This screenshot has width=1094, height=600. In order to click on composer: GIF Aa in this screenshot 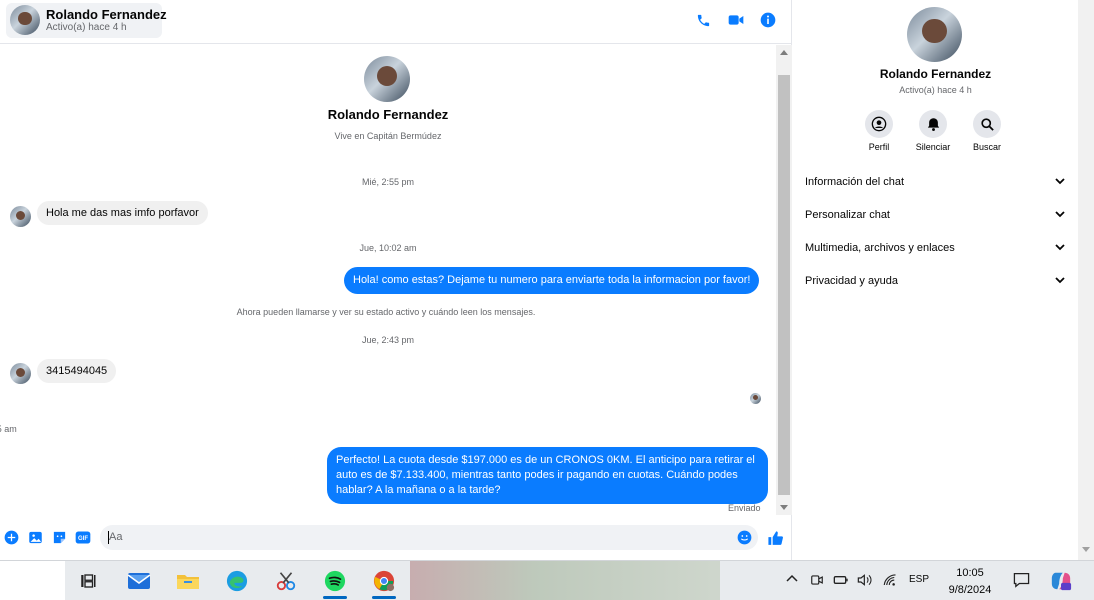, I will do `click(396, 538)`.